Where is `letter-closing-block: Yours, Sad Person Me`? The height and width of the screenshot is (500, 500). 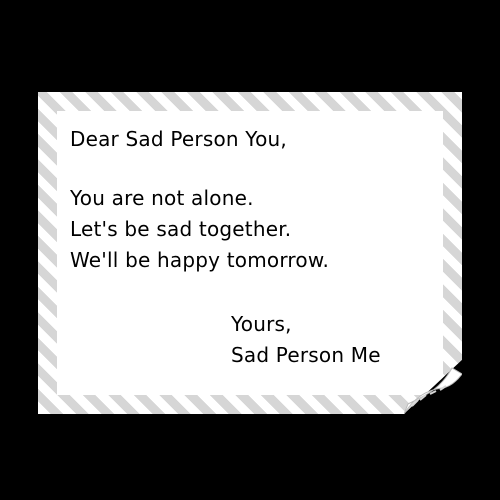 letter-closing-block: Yours, Sad Person Me is located at coordinates (306, 340).